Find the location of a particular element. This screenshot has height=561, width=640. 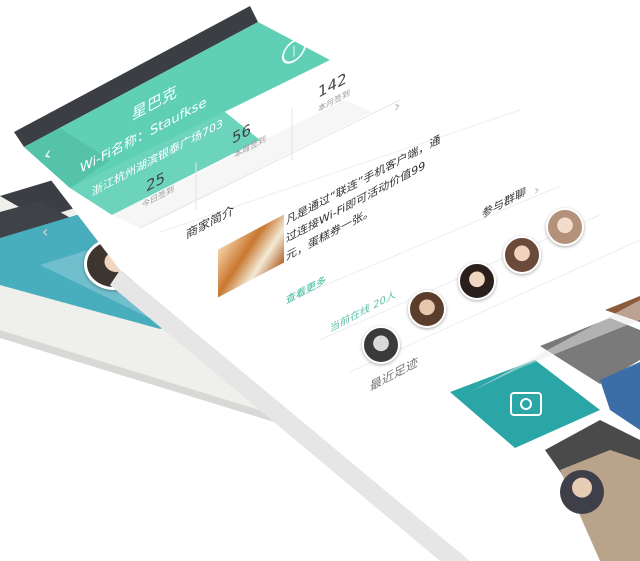

footprint-photo is located at coordinates (582, 492).